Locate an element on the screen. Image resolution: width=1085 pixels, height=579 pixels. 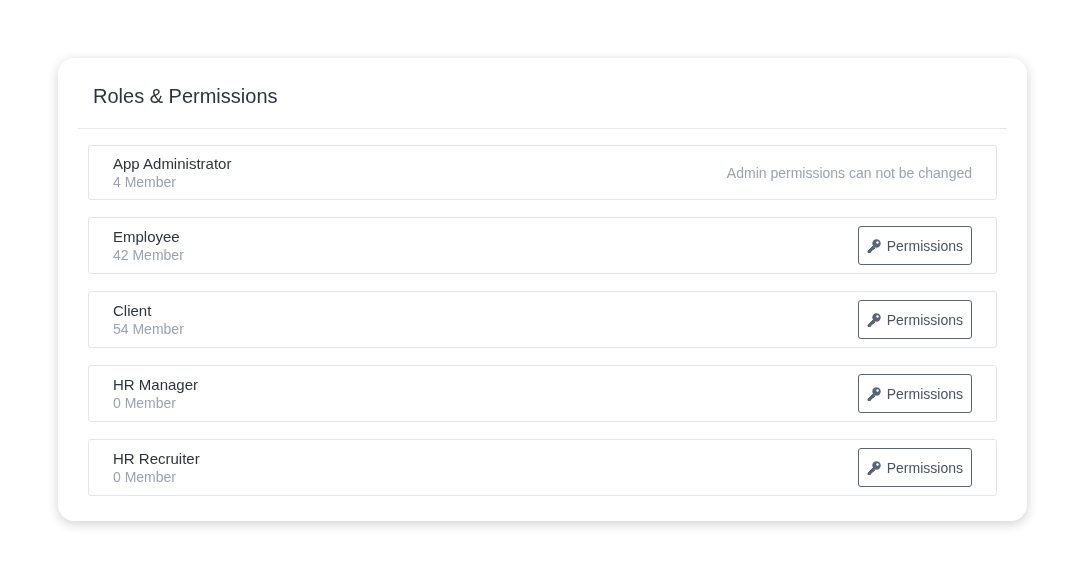
role-name: App Administrator is located at coordinates (172, 163).